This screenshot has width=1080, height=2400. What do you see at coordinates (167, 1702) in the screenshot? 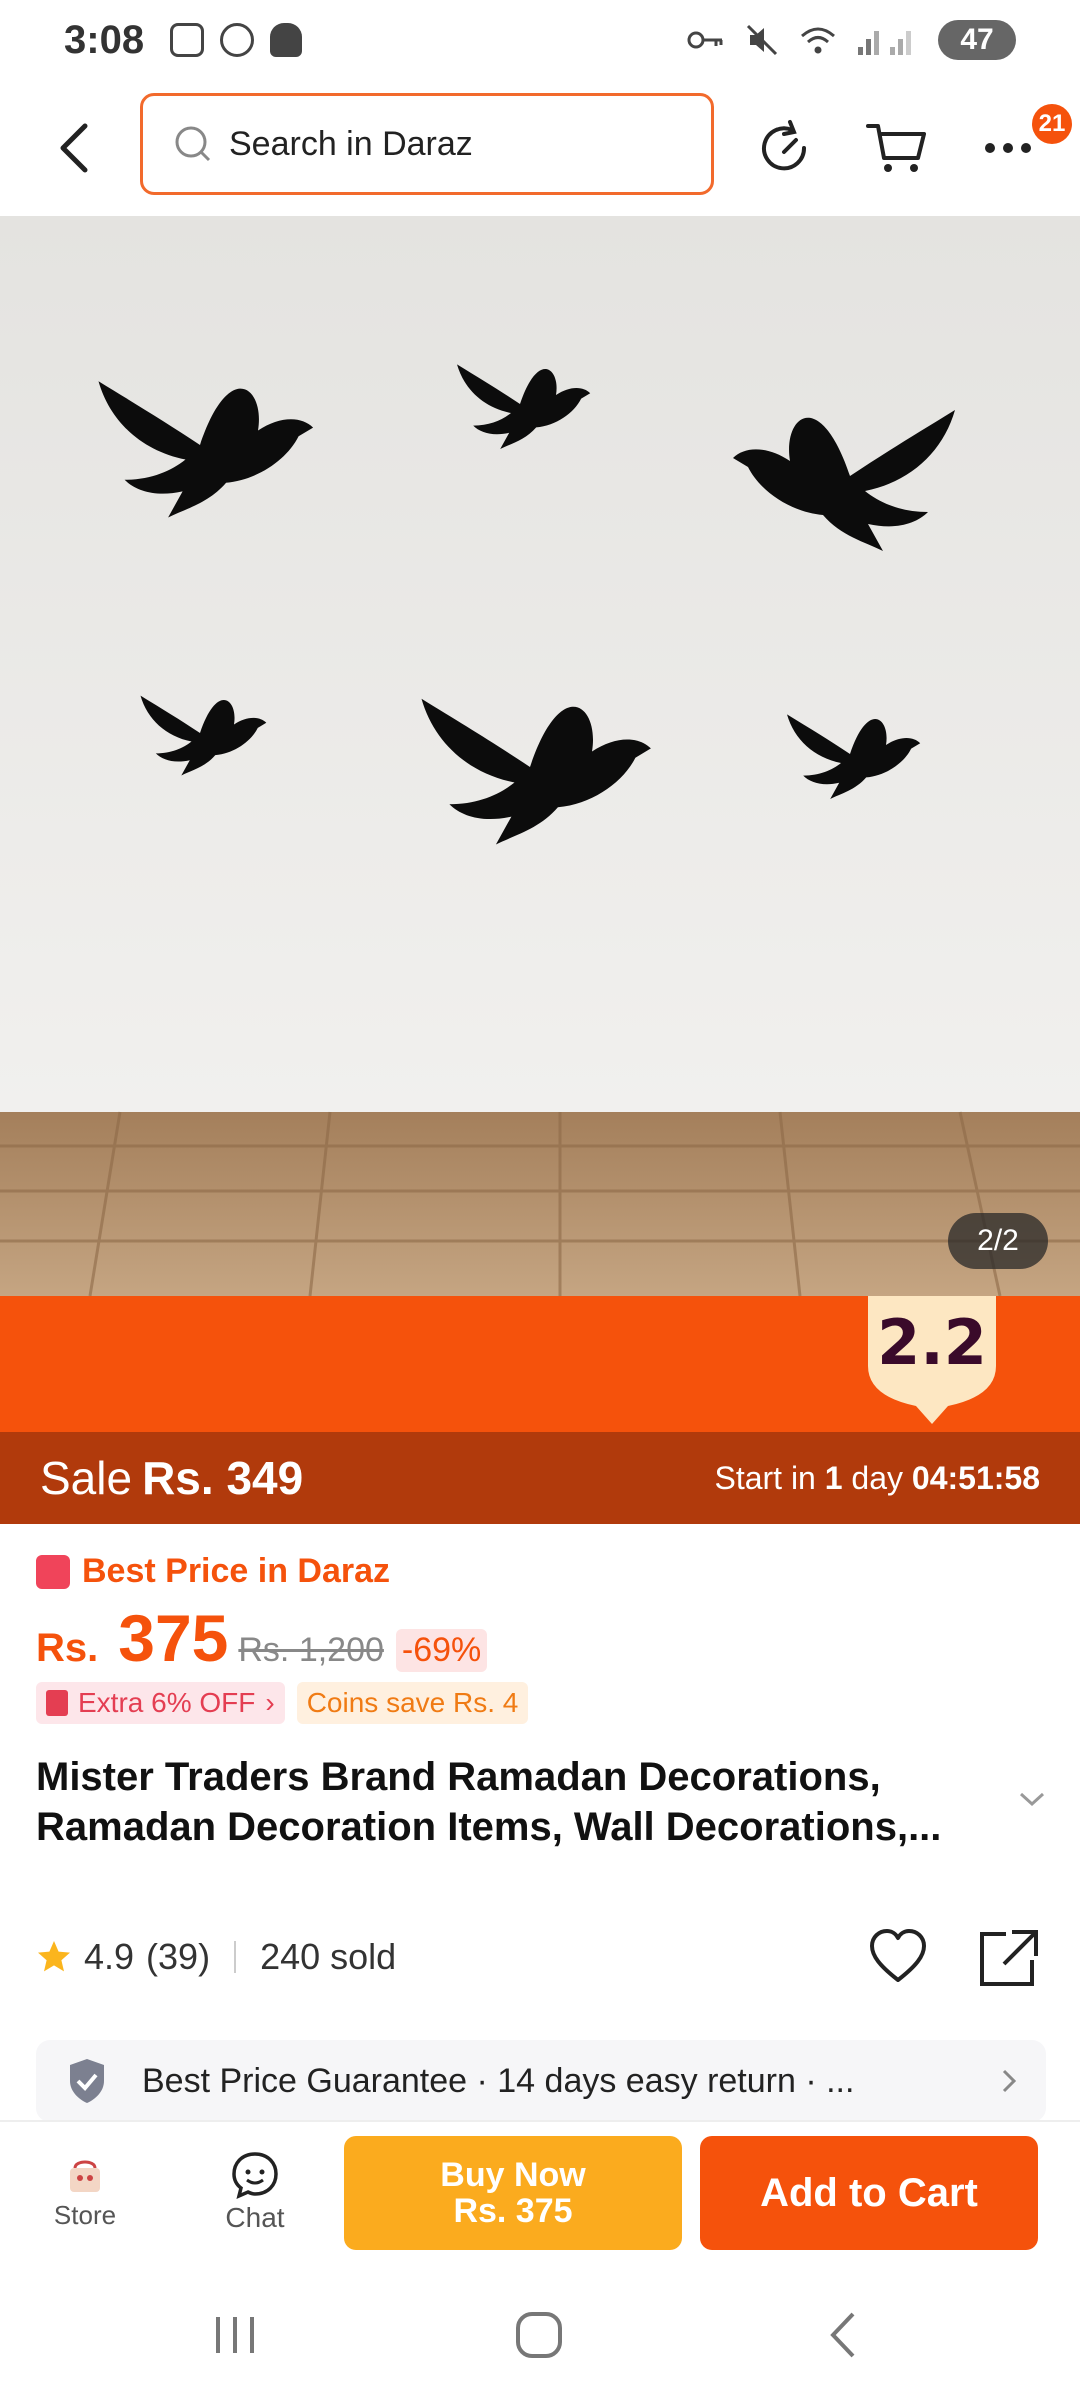
I see `extra-off-label: Extra 6% OFF` at bounding box center [167, 1702].